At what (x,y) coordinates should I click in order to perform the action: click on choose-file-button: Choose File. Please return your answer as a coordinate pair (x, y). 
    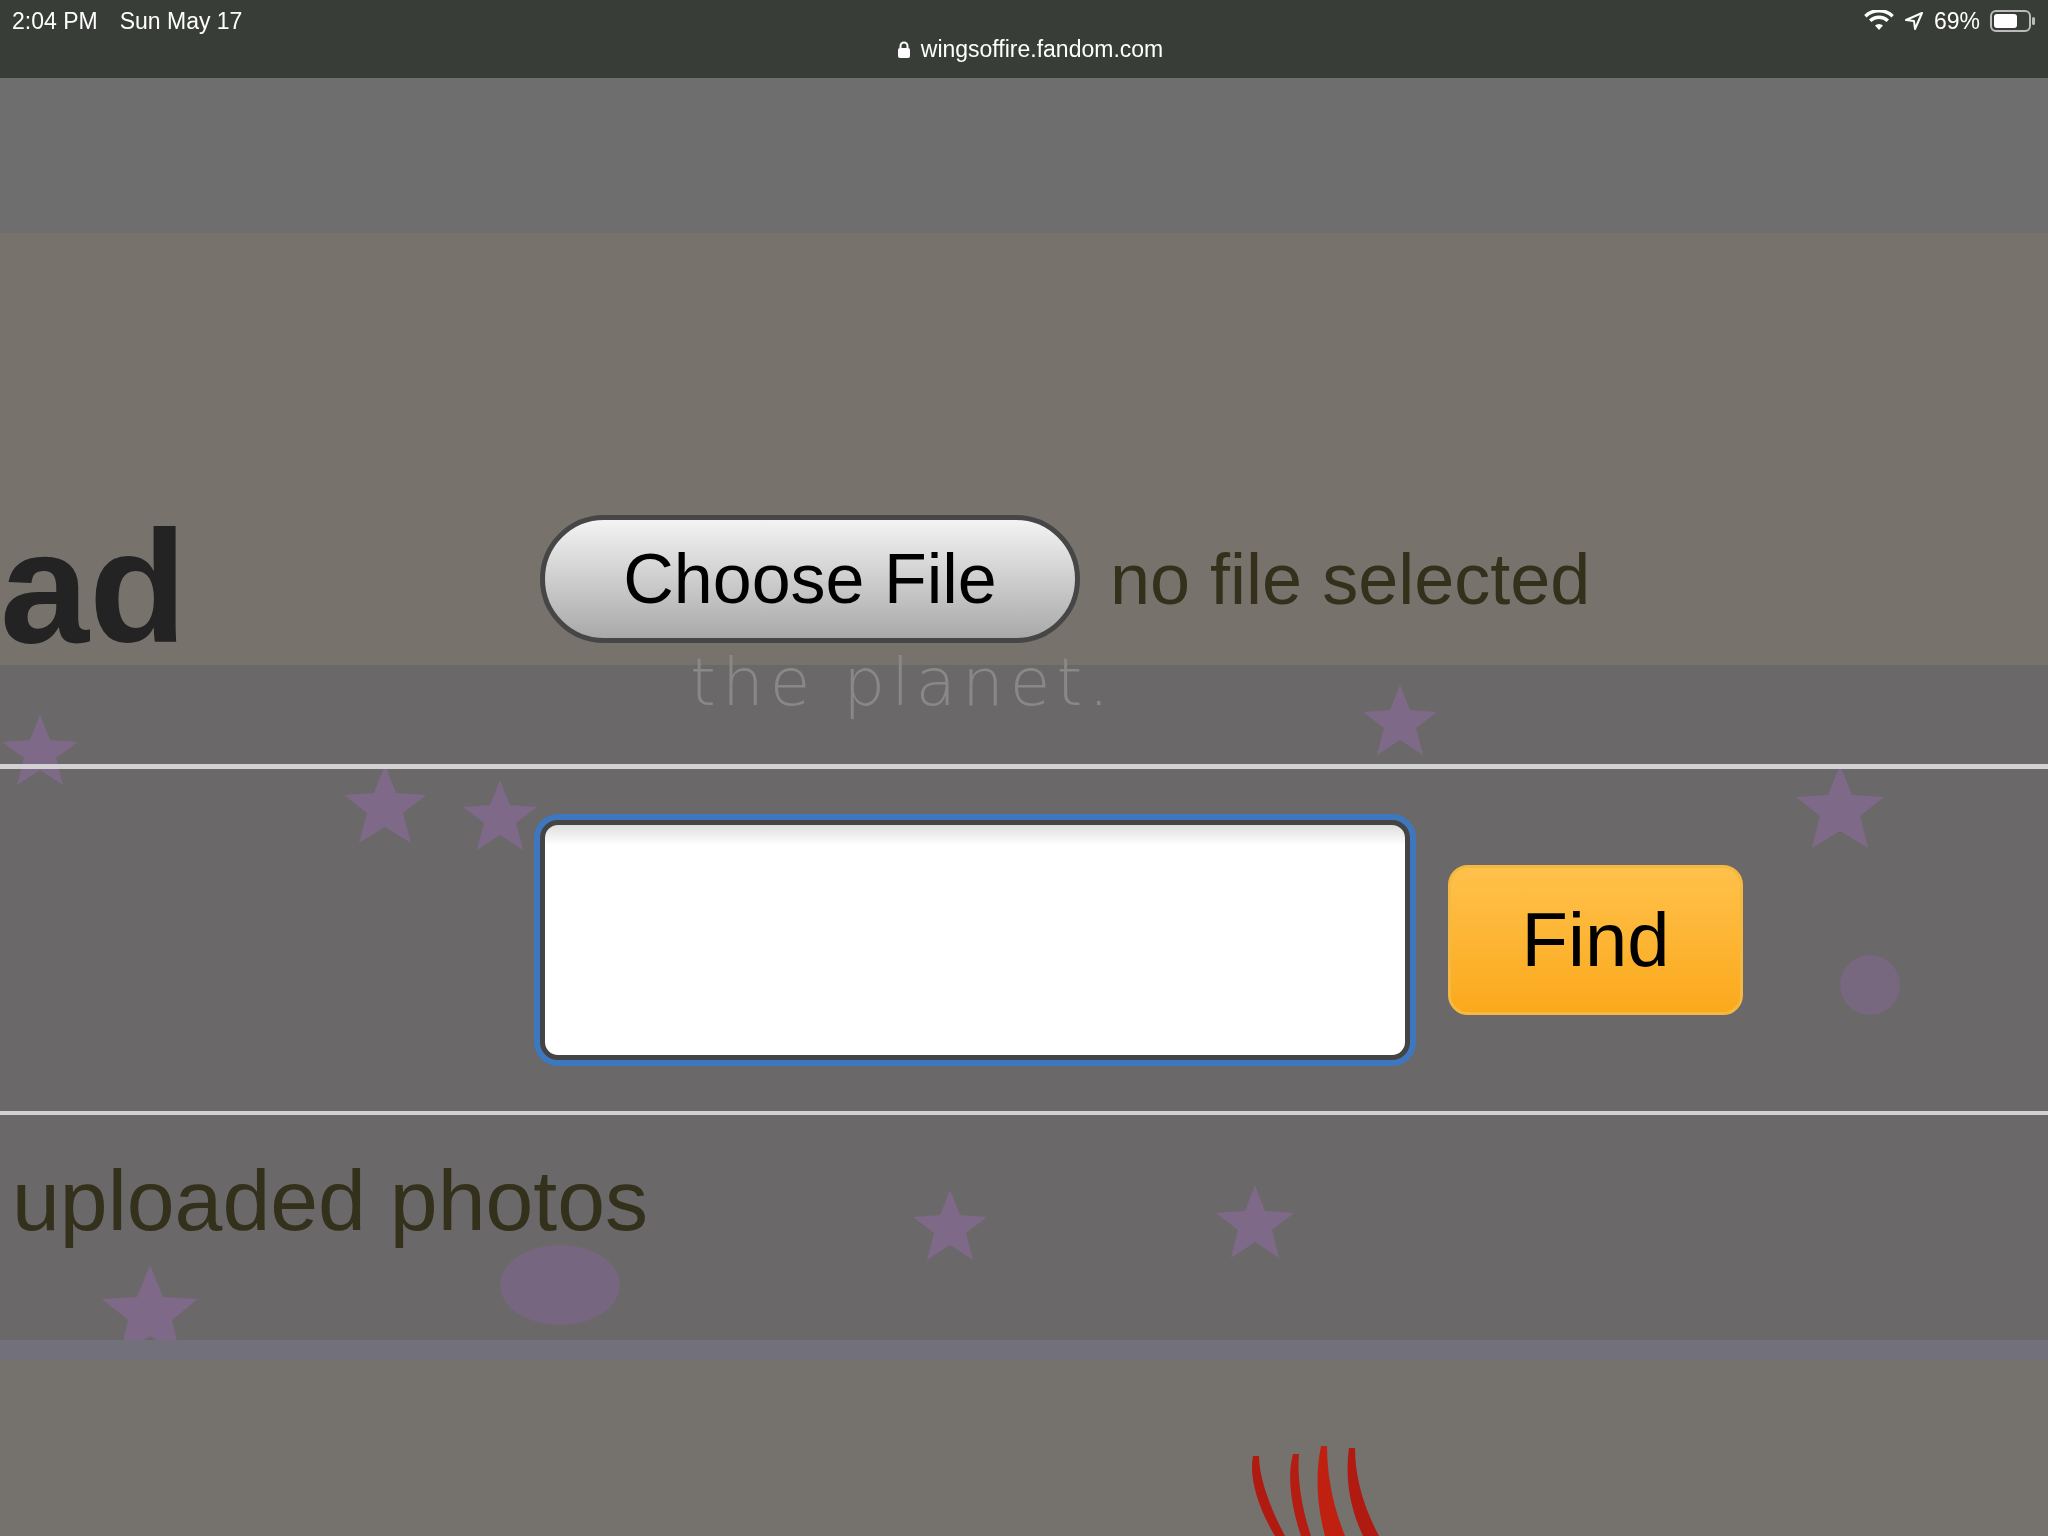
    Looking at the image, I should click on (810, 579).